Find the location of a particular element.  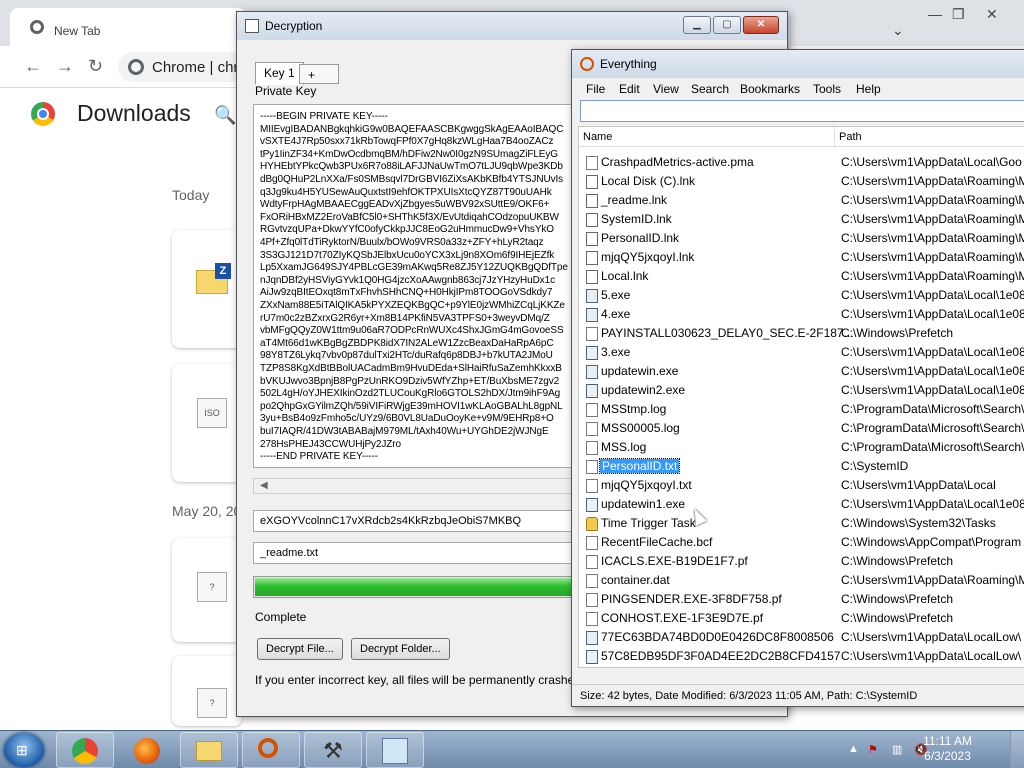

menu-file: File is located at coordinates (595, 89).